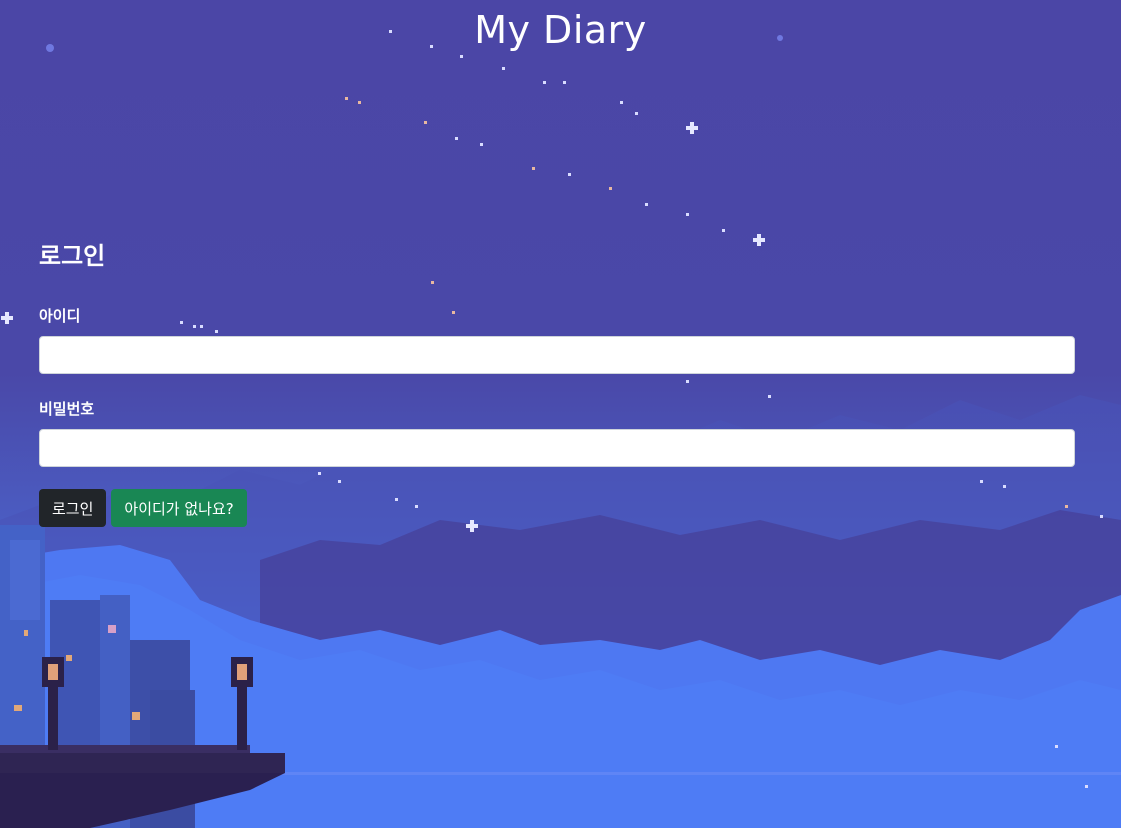 This screenshot has height=828, width=1121. What do you see at coordinates (560, 30) in the screenshot?
I see `site-title: My Diary` at bounding box center [560, 30].